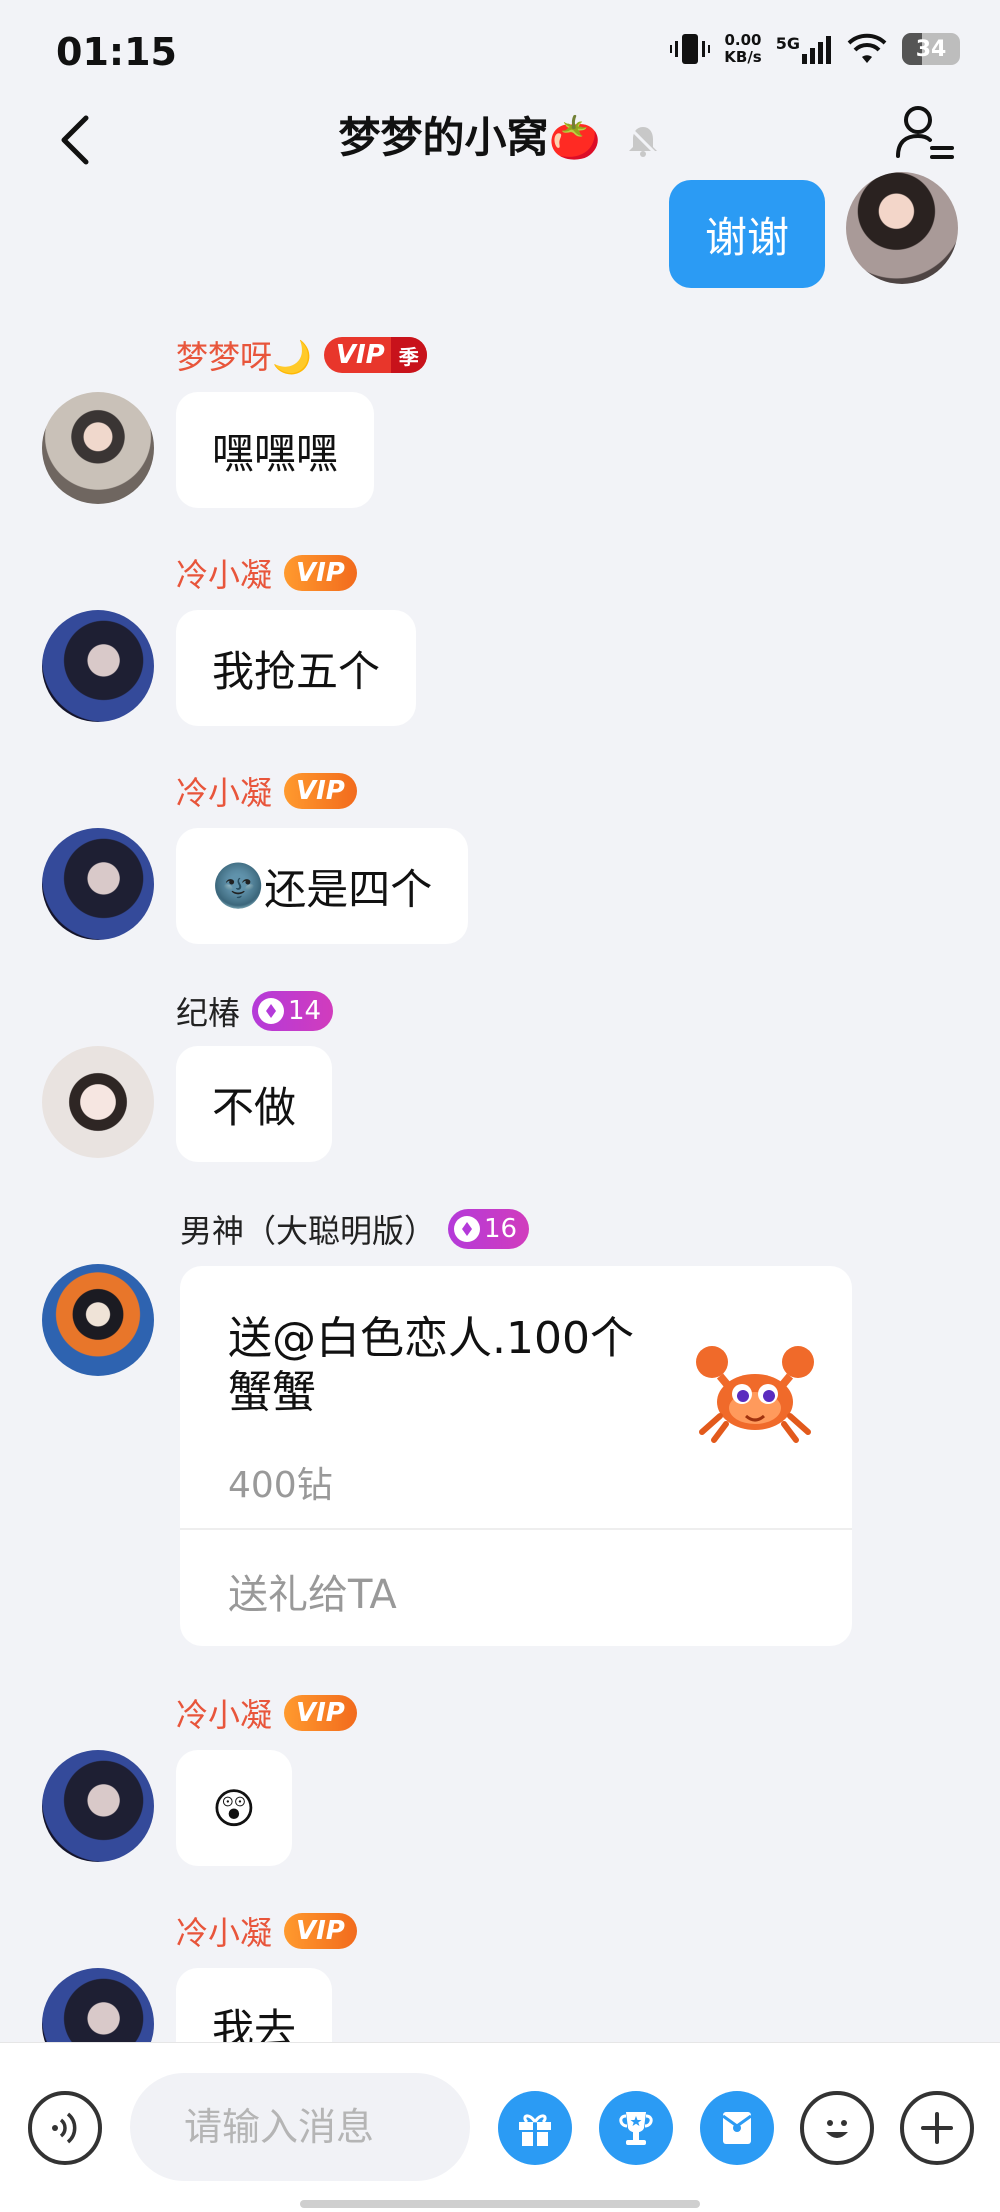 The height and width of the screenshot is (2212, 1000). Describe the element at coordinates (837, 2128) in the screenshot. I see `emoji-icon` at that location.